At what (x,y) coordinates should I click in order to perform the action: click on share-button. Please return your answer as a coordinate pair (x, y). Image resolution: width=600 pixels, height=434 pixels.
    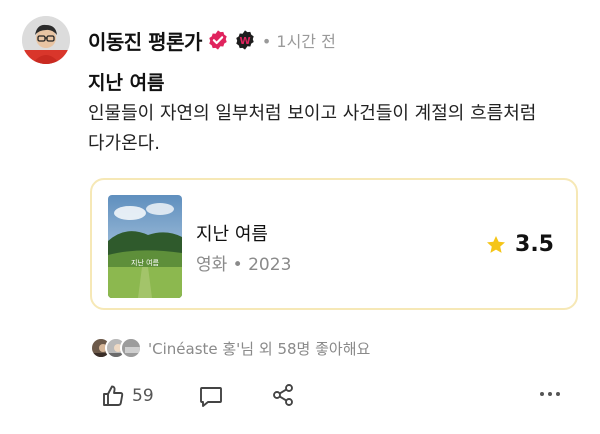
    Looking at the image, I should click on (283, 395).